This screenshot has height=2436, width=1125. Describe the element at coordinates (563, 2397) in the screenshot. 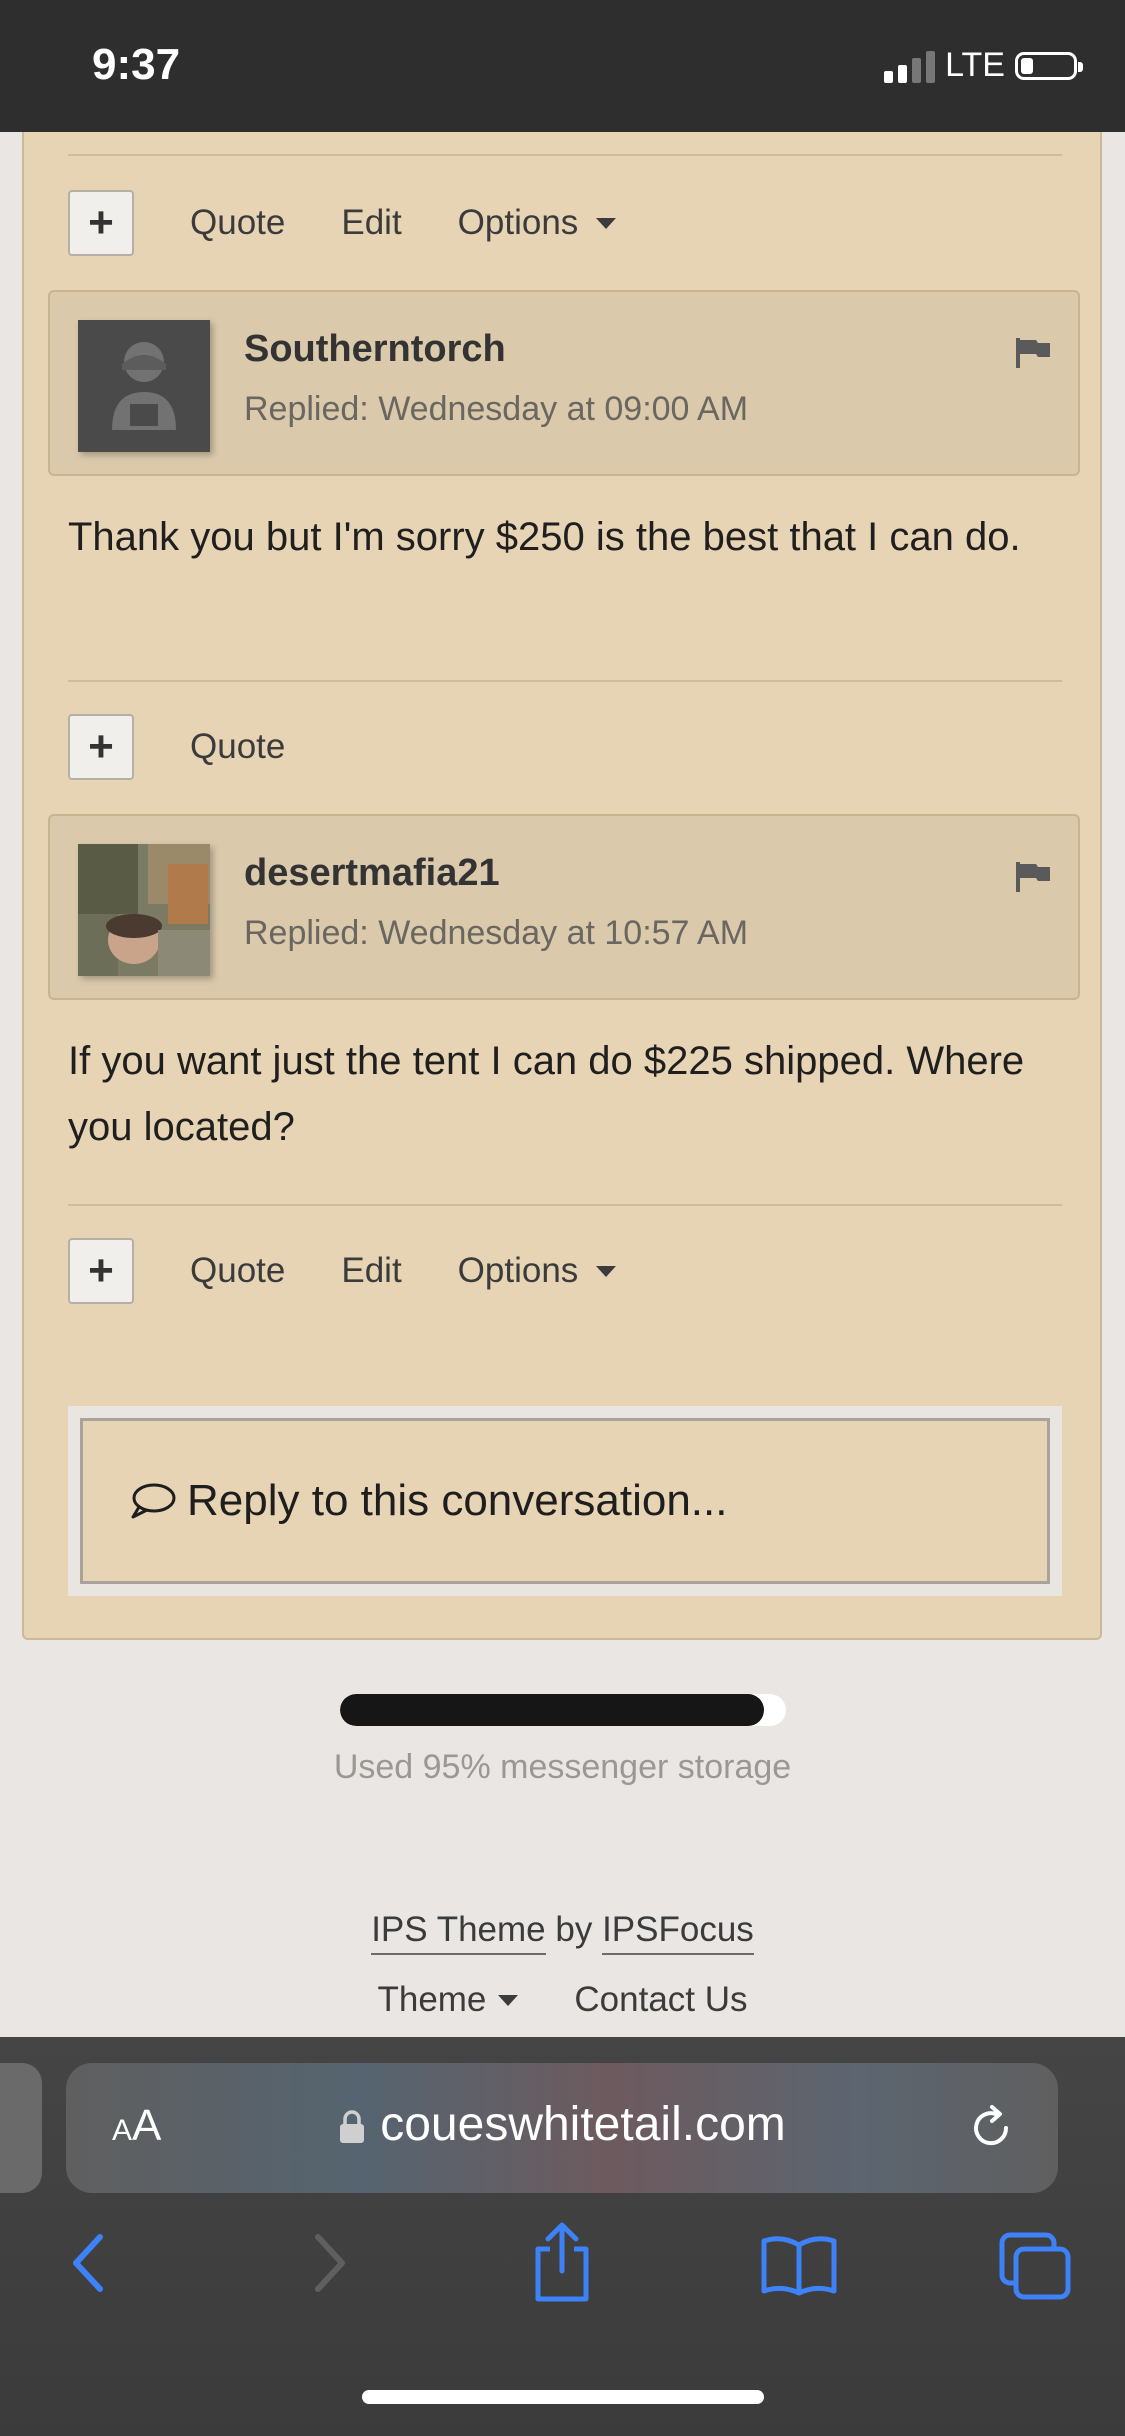

I see `home-indicator` at that location.